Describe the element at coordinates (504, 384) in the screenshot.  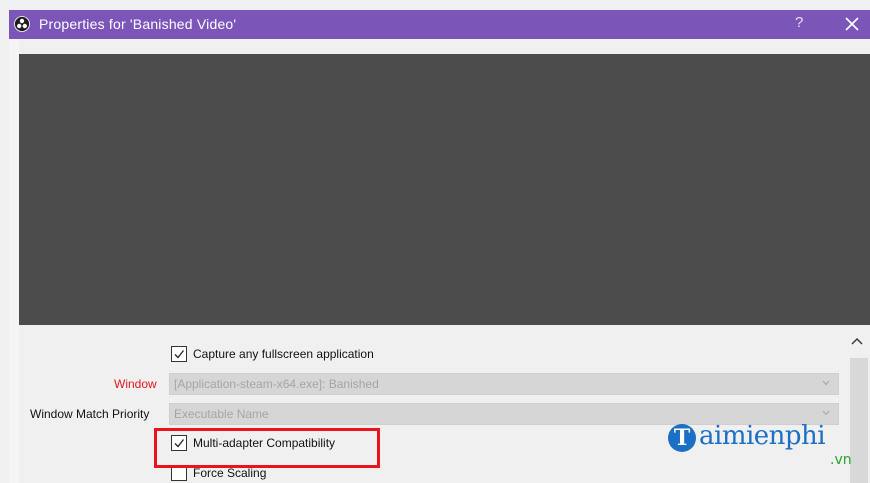
I see `window-select: [Application-steam-x64.exe]: Banished` at that location.